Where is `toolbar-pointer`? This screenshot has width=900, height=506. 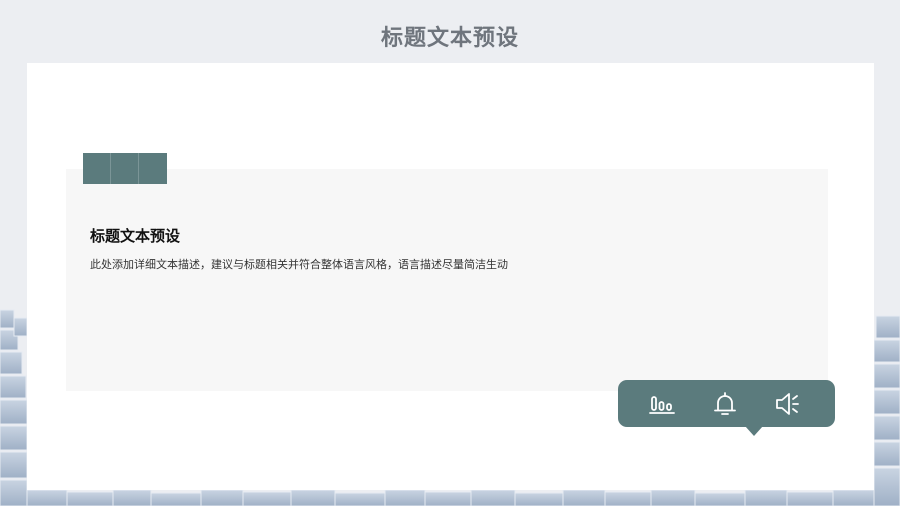 toolbar-pointer is located at coordinates (754, 431).